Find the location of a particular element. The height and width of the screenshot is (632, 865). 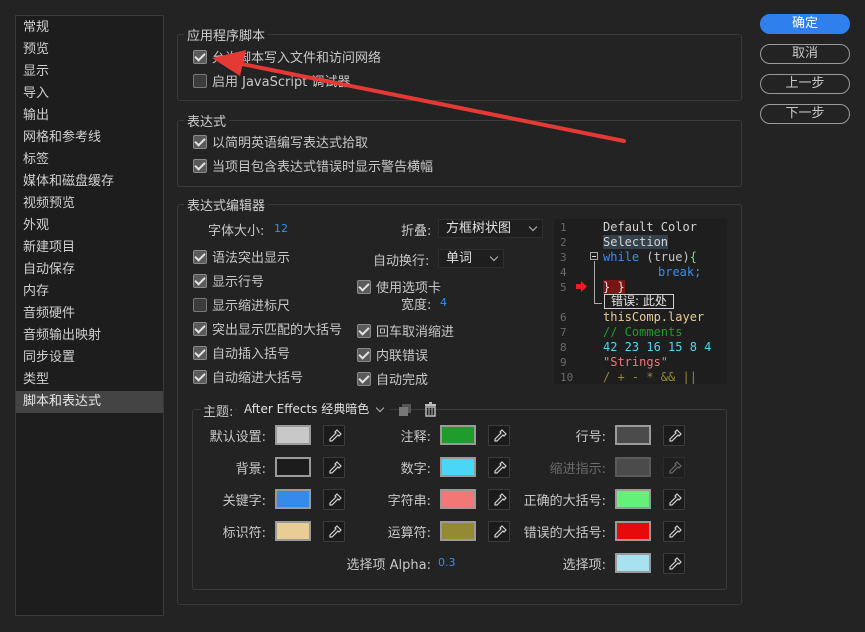

match-brackets-label: 突出显示匹配的大括号 is located at coordinates (277, 330).